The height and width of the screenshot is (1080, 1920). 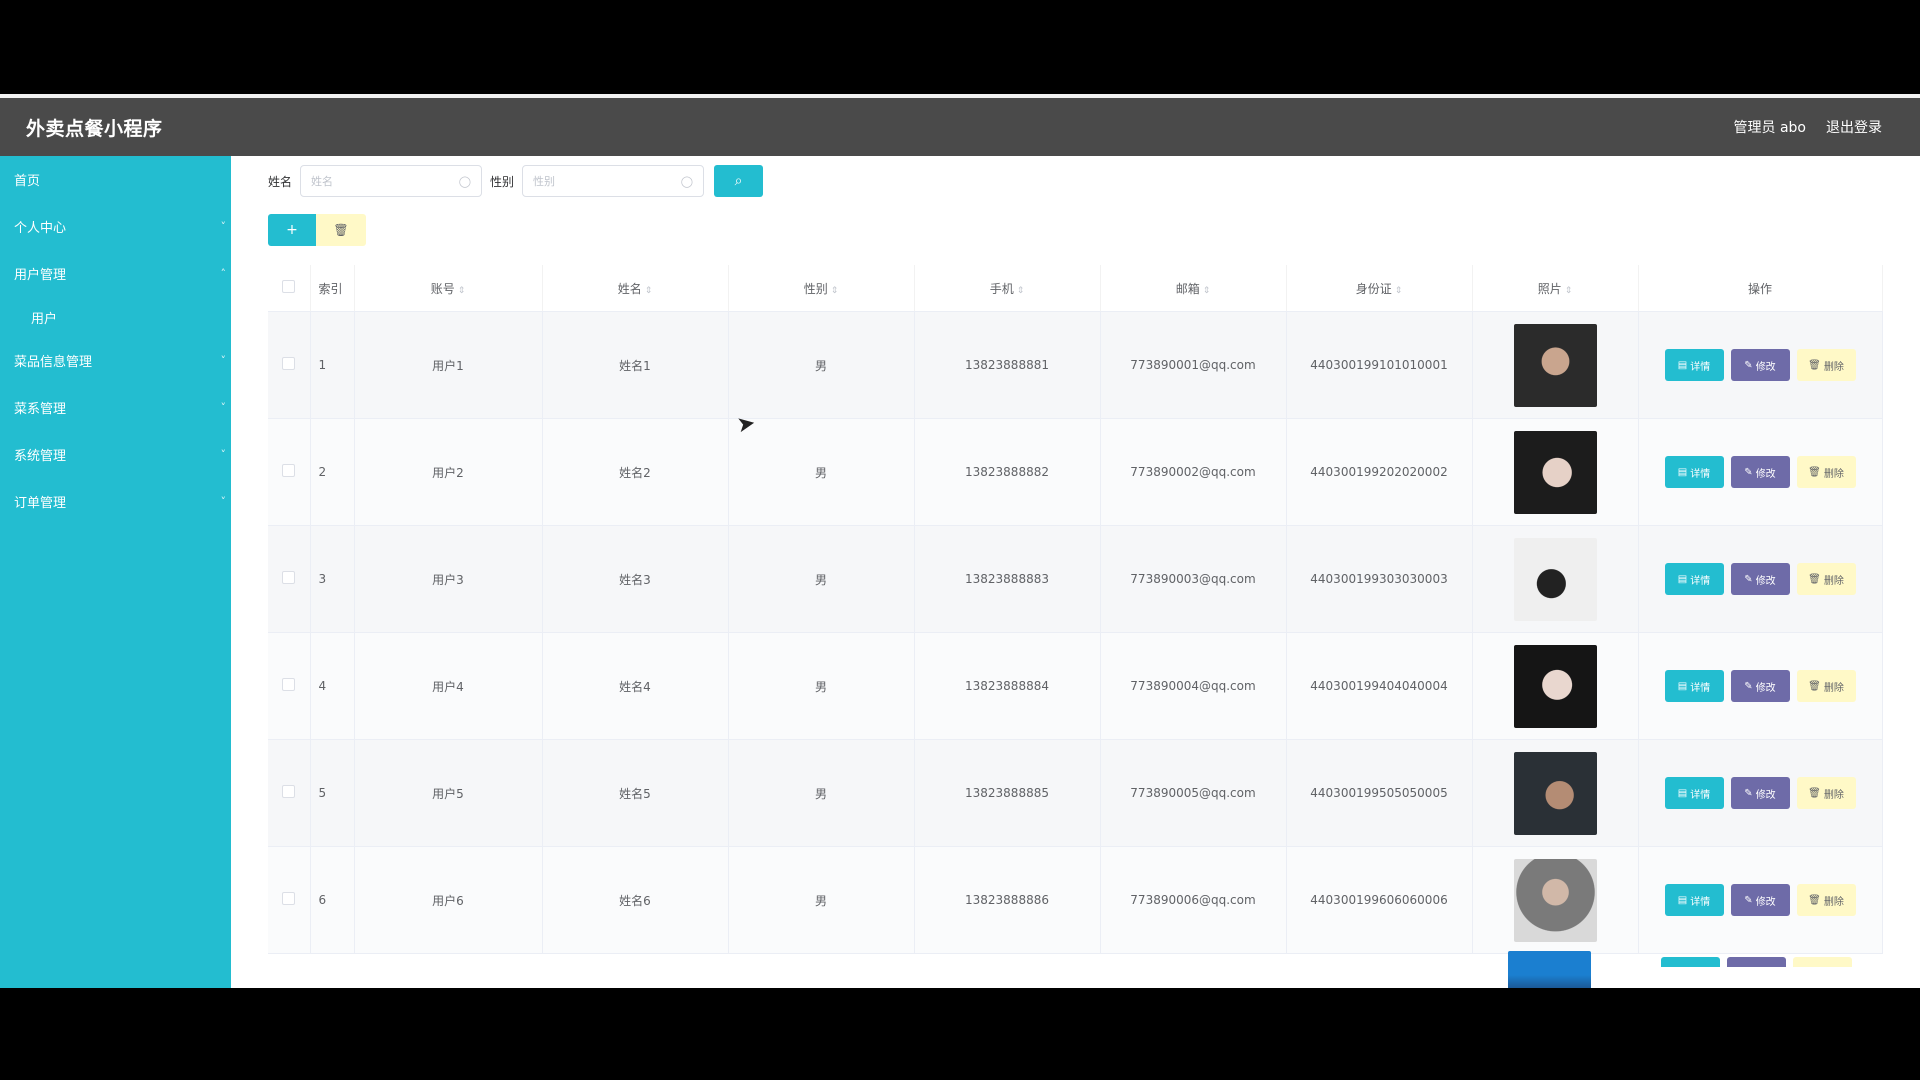 What do you see at coordinates (115, 317) in the screenshot?
I see `sidebar-item-users: 用户` at bounding box center [115, 317].